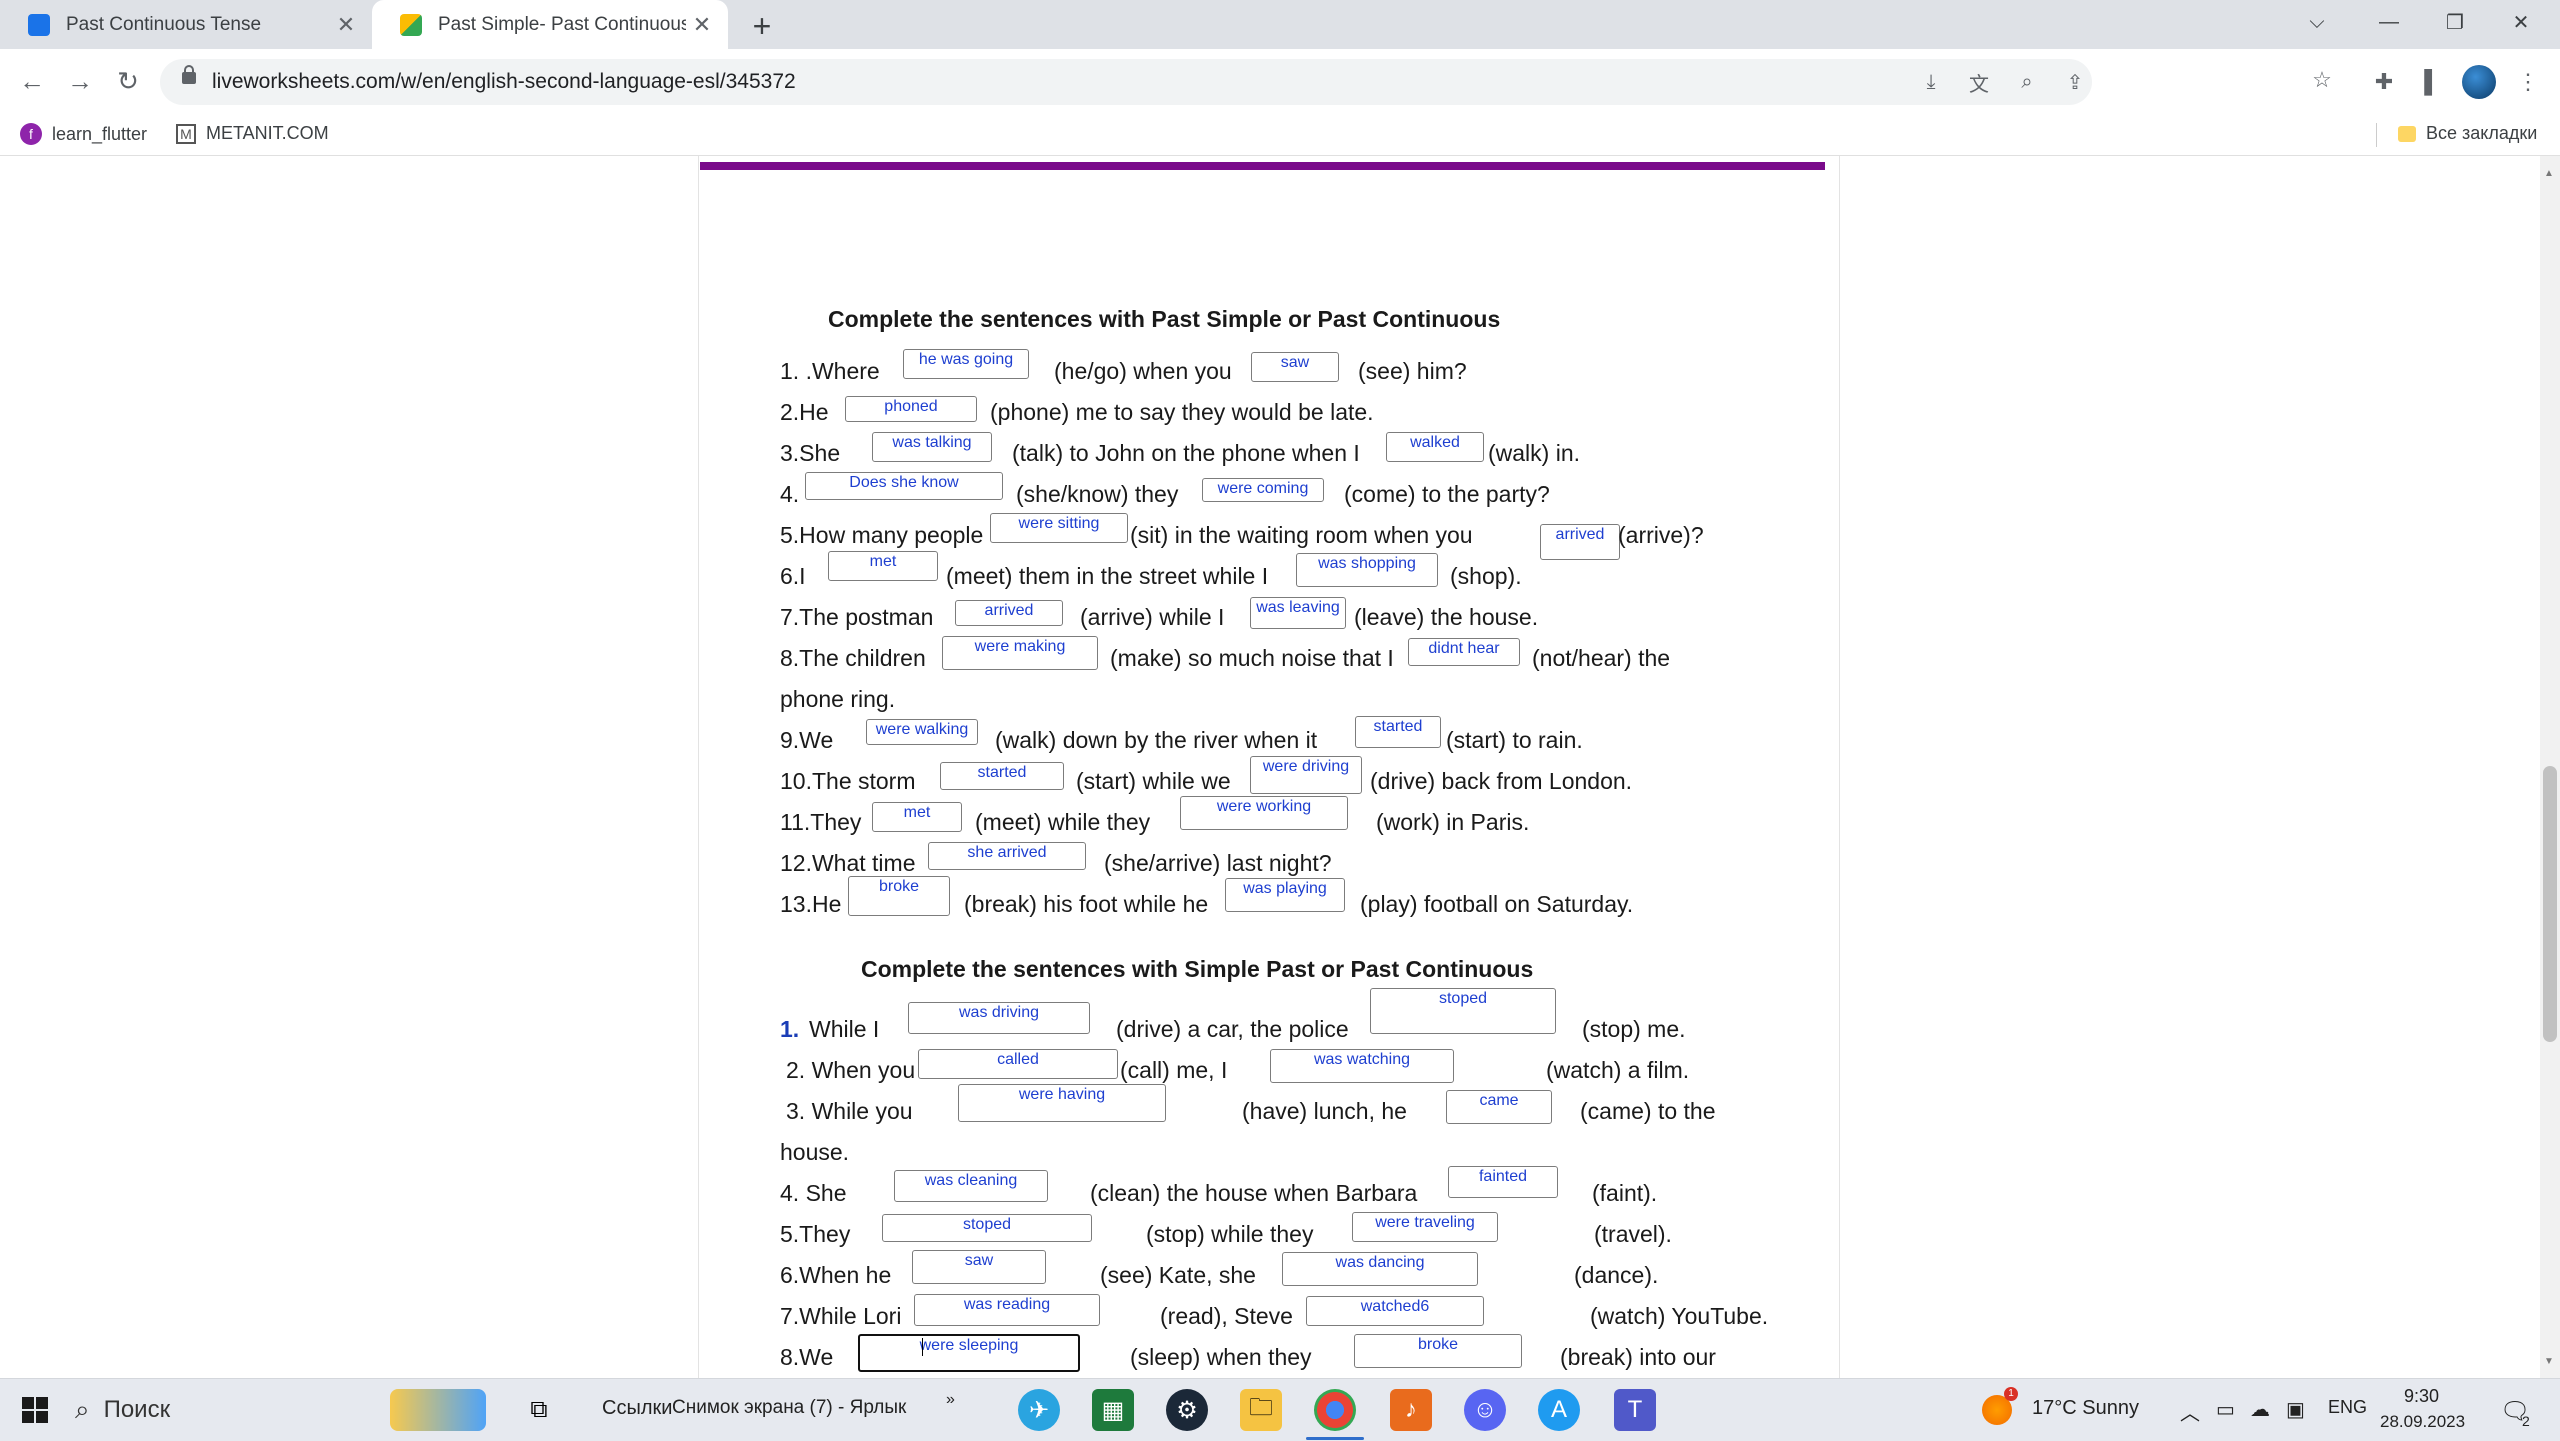 The height and width of the screenshot is (1441, 2560). I want to click on toolbar-overflow-icon: », so click(950, 1400).